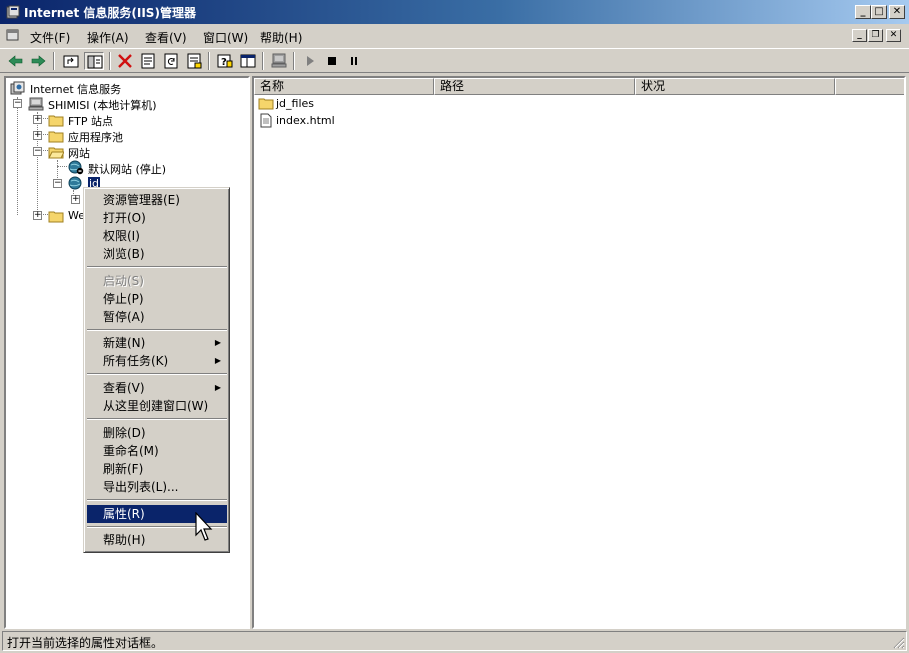 The height and width of the screenshot is (653, 909). Describe the element at coordinates (157, 254) in the screenshot. I see `ctx-browse: 浏览(B)` at that location.